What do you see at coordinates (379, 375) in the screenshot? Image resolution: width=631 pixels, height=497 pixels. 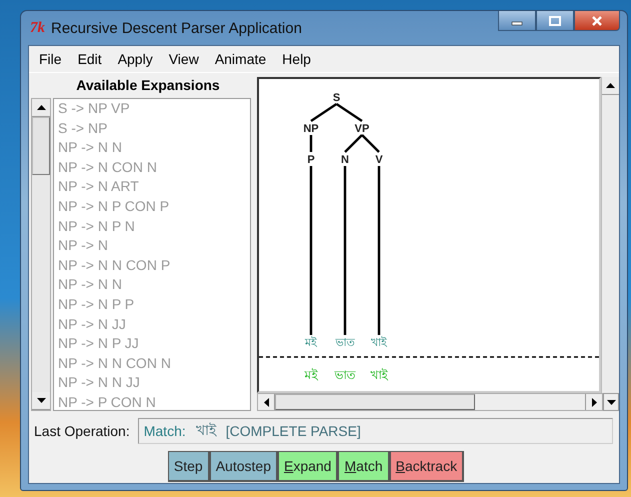 I see `sentence-word: খাই` at bounding box center [379, 375].